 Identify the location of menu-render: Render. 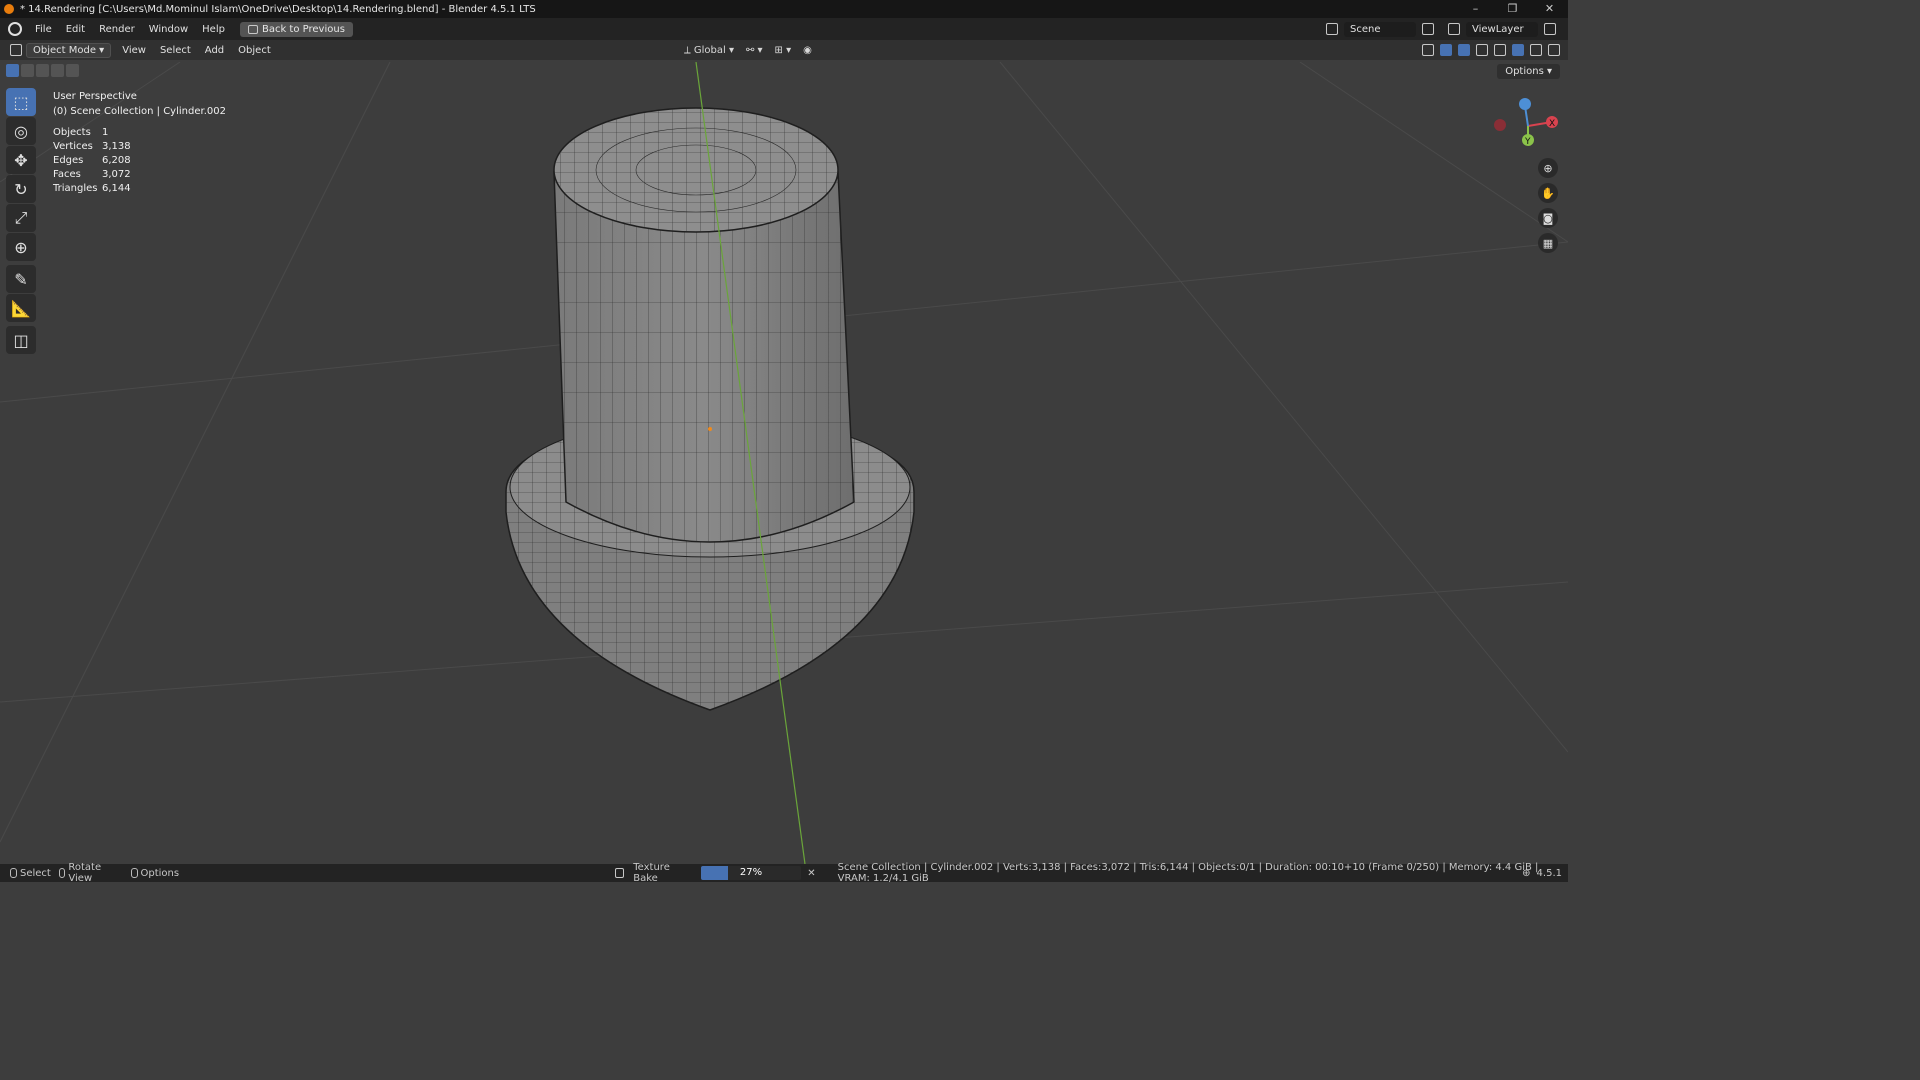
(117, 29).